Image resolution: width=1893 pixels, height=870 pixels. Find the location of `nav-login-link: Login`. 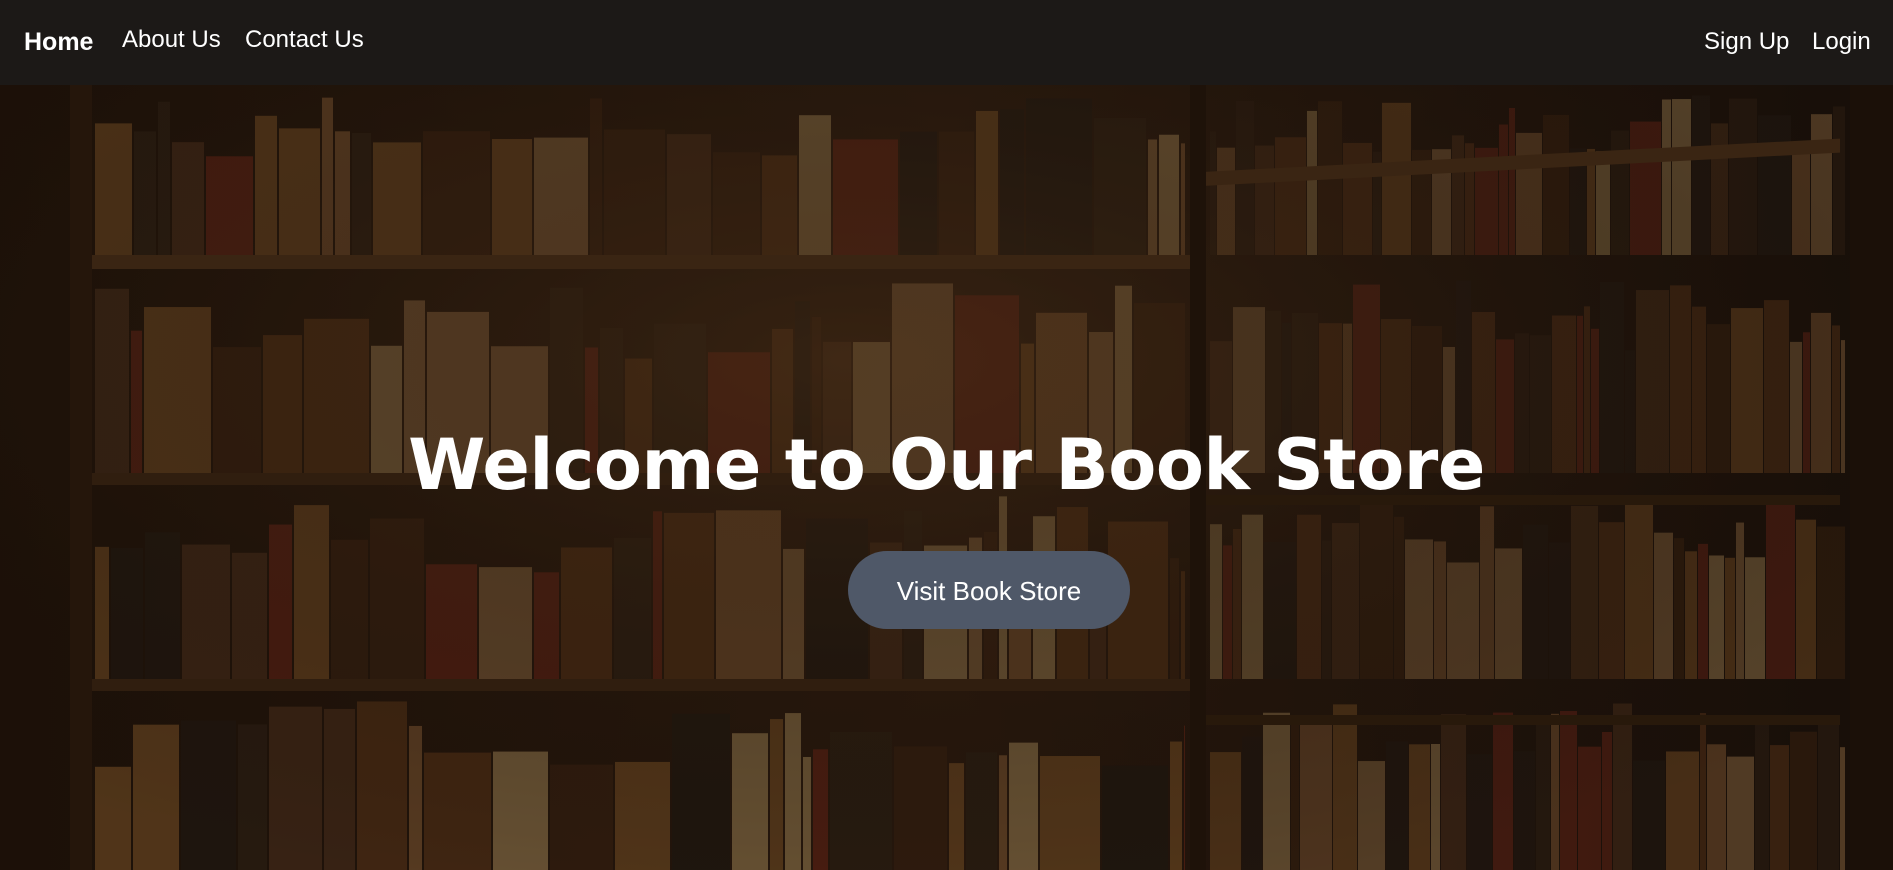

nav-login-link: Login is located at coordinates (1841, 40).